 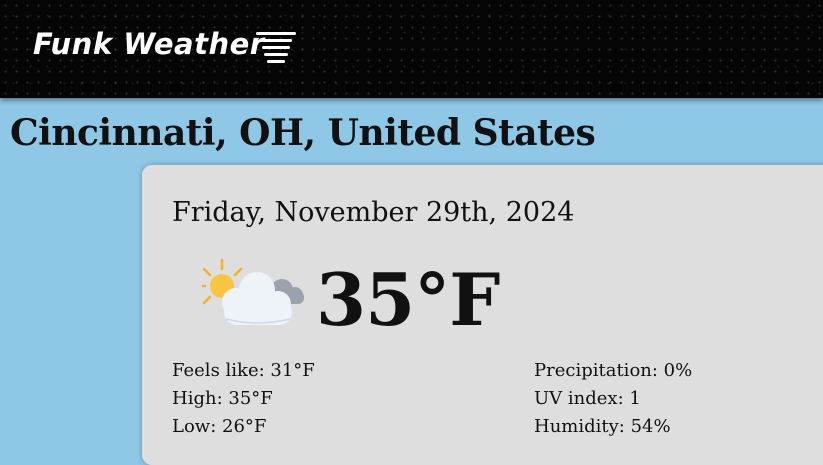 I want to click on stat-uv-index: UV index: 1, so click(x=613, y=399).